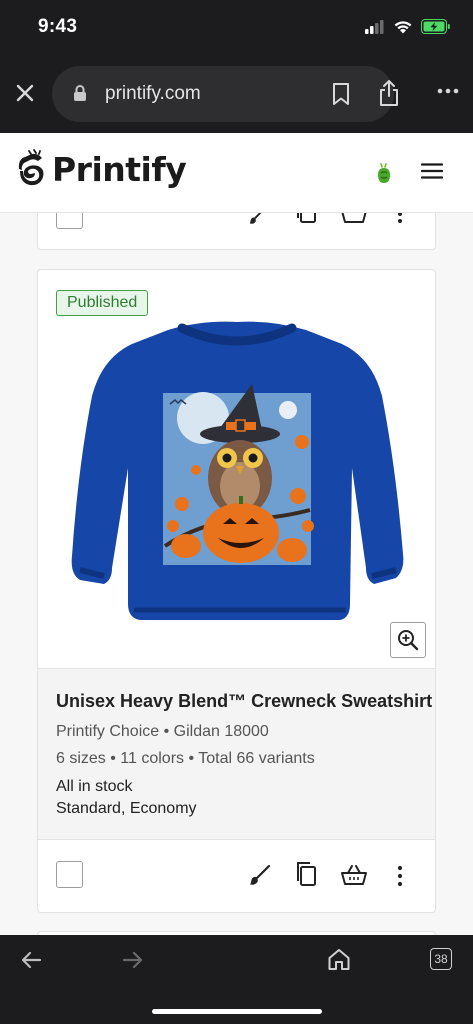 Image resolution: width=473 pixels, height=1024 pixels. I want to click on forward-icon, so click(133, 960).